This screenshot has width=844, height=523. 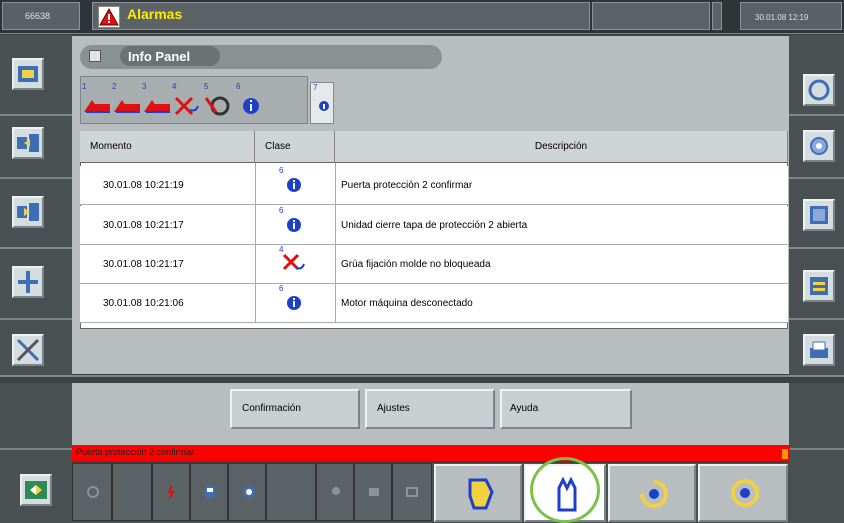 I want to click on status-indicator, so click(x=785, y=454).